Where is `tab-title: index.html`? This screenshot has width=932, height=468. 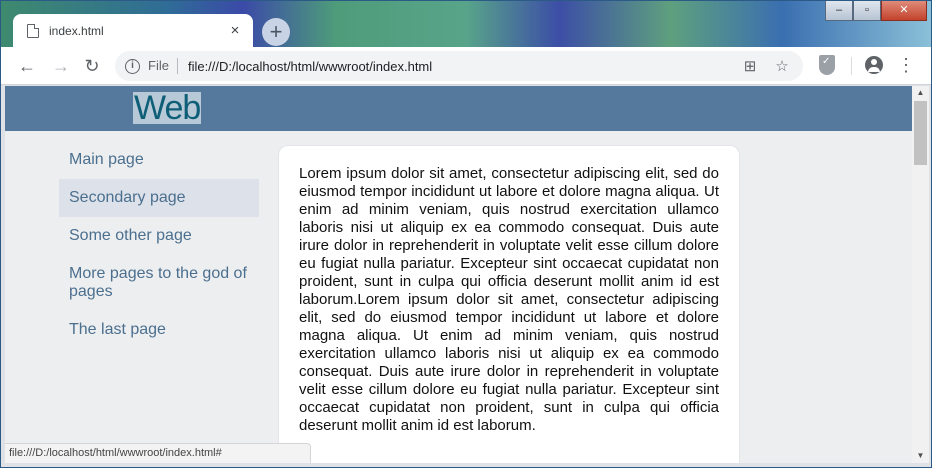 tab-title: index.html is located at coordinates (76, 31).